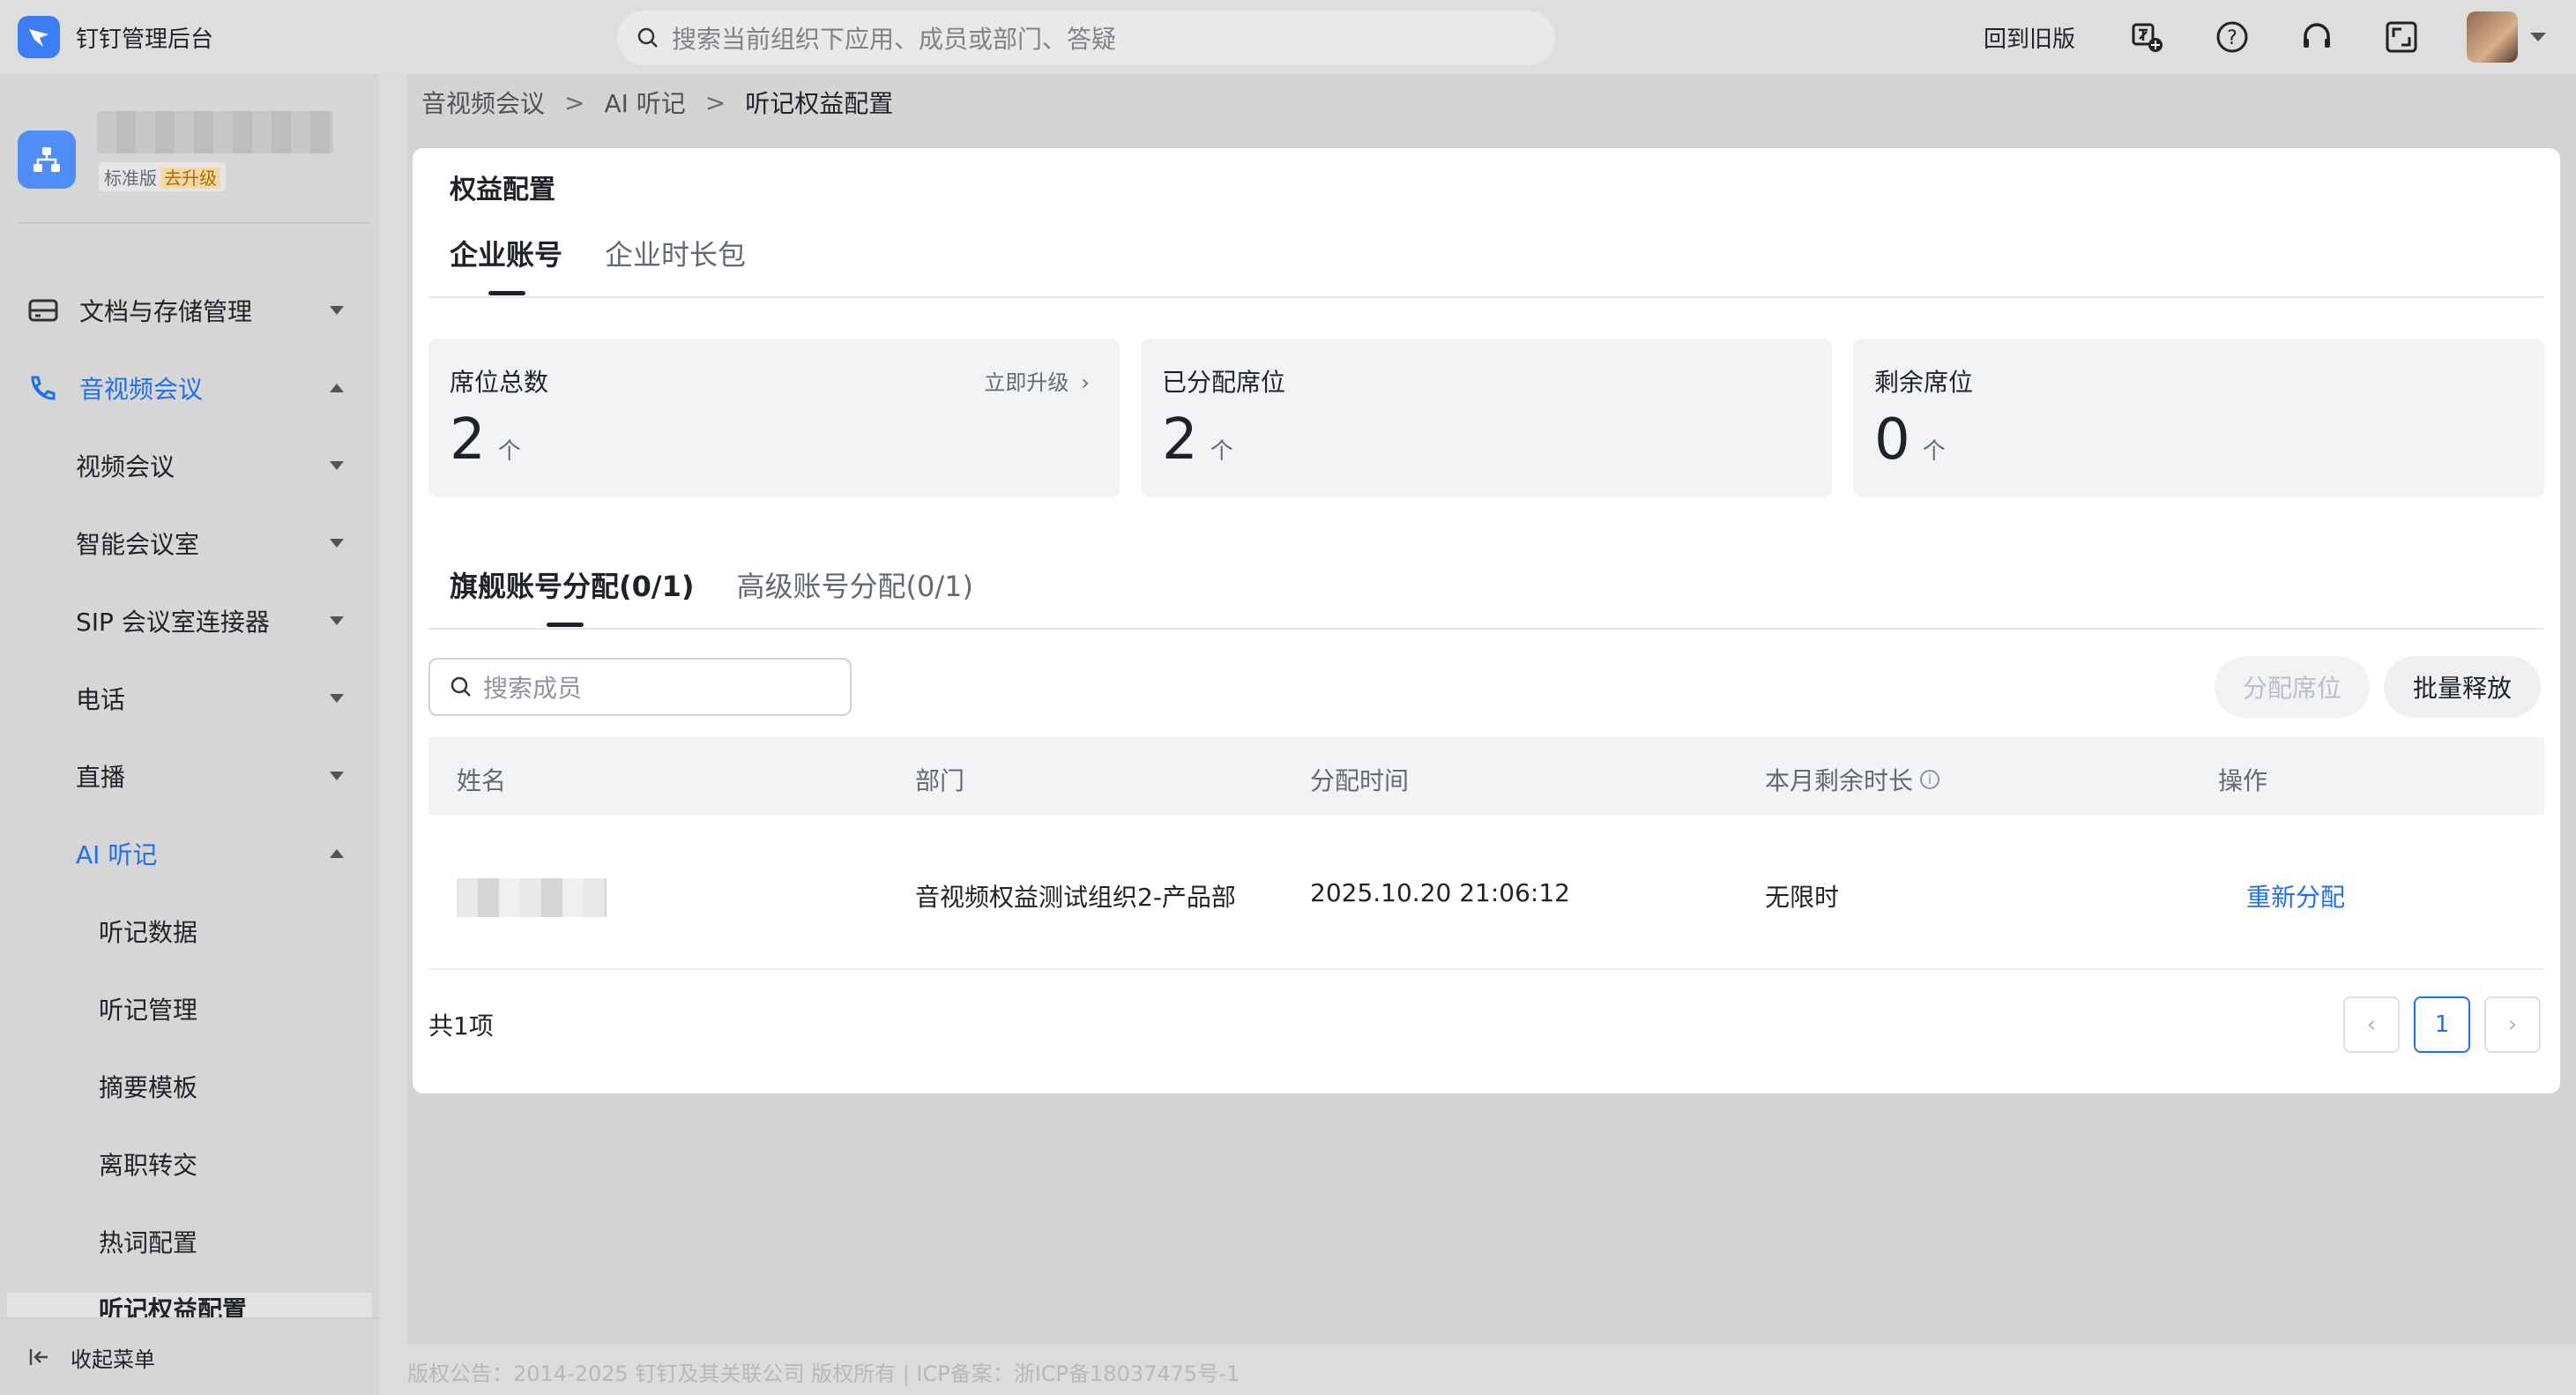 This screenshot has height=1395, width=2576. What do you see at coordinates (2243, 780) in the screenshot?
I see `column-header-action: 操作` at bounding box center [2243, 780].